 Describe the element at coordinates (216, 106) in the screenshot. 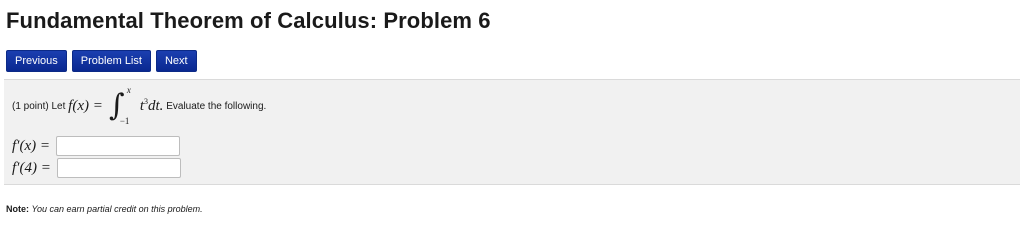

I see `instruction-text: Evaluate the following.` at that location.